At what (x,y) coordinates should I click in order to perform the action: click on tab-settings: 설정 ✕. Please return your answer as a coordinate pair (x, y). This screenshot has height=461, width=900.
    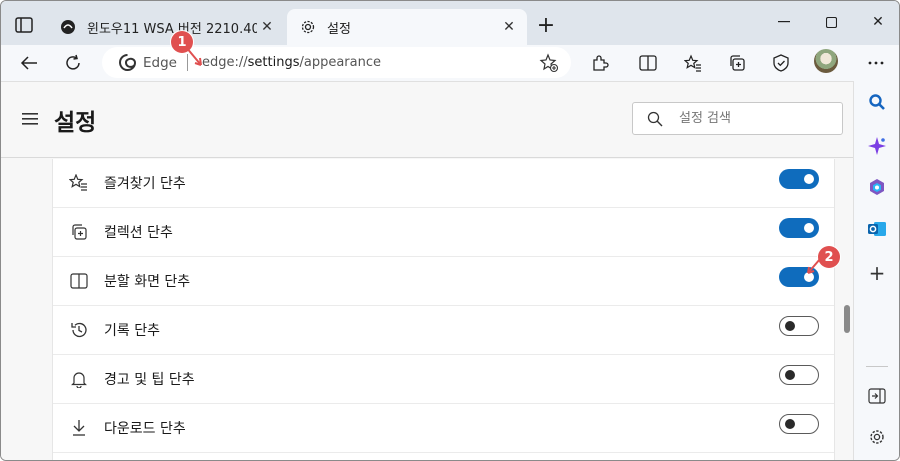
    Looking at the image, I should click on (407, 27).